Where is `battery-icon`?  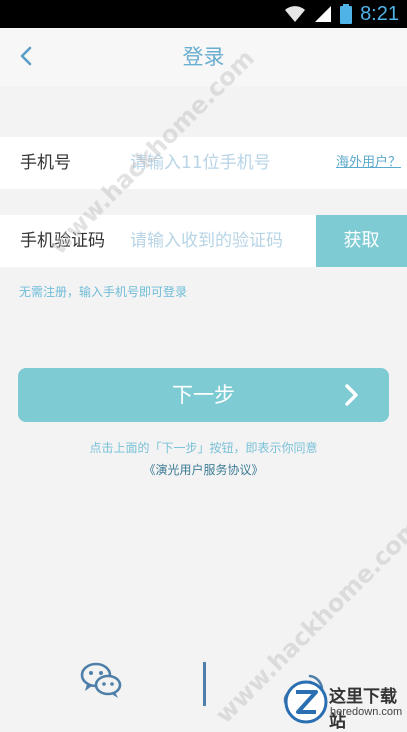
battery-icon is located at coordinates (346, 14).